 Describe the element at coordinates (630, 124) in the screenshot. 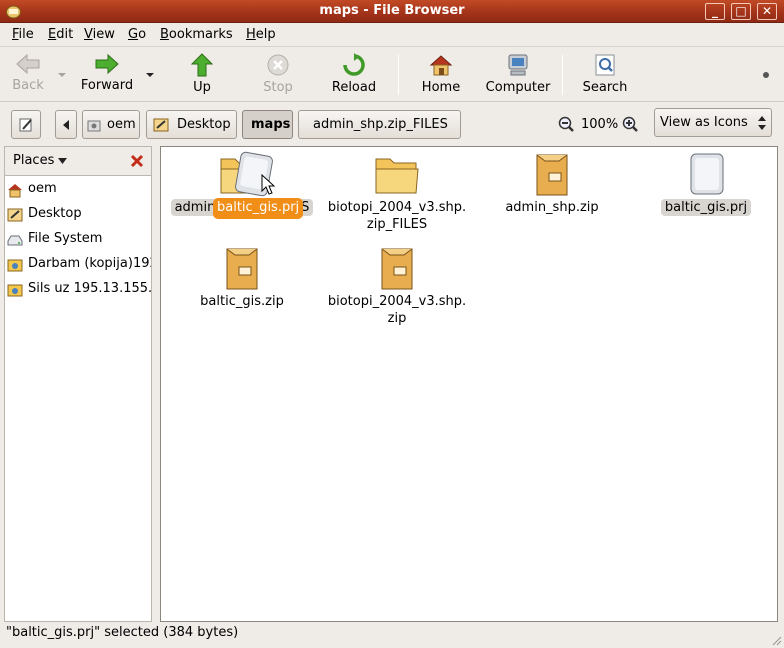

I see `zoom-in-icon` at that location.